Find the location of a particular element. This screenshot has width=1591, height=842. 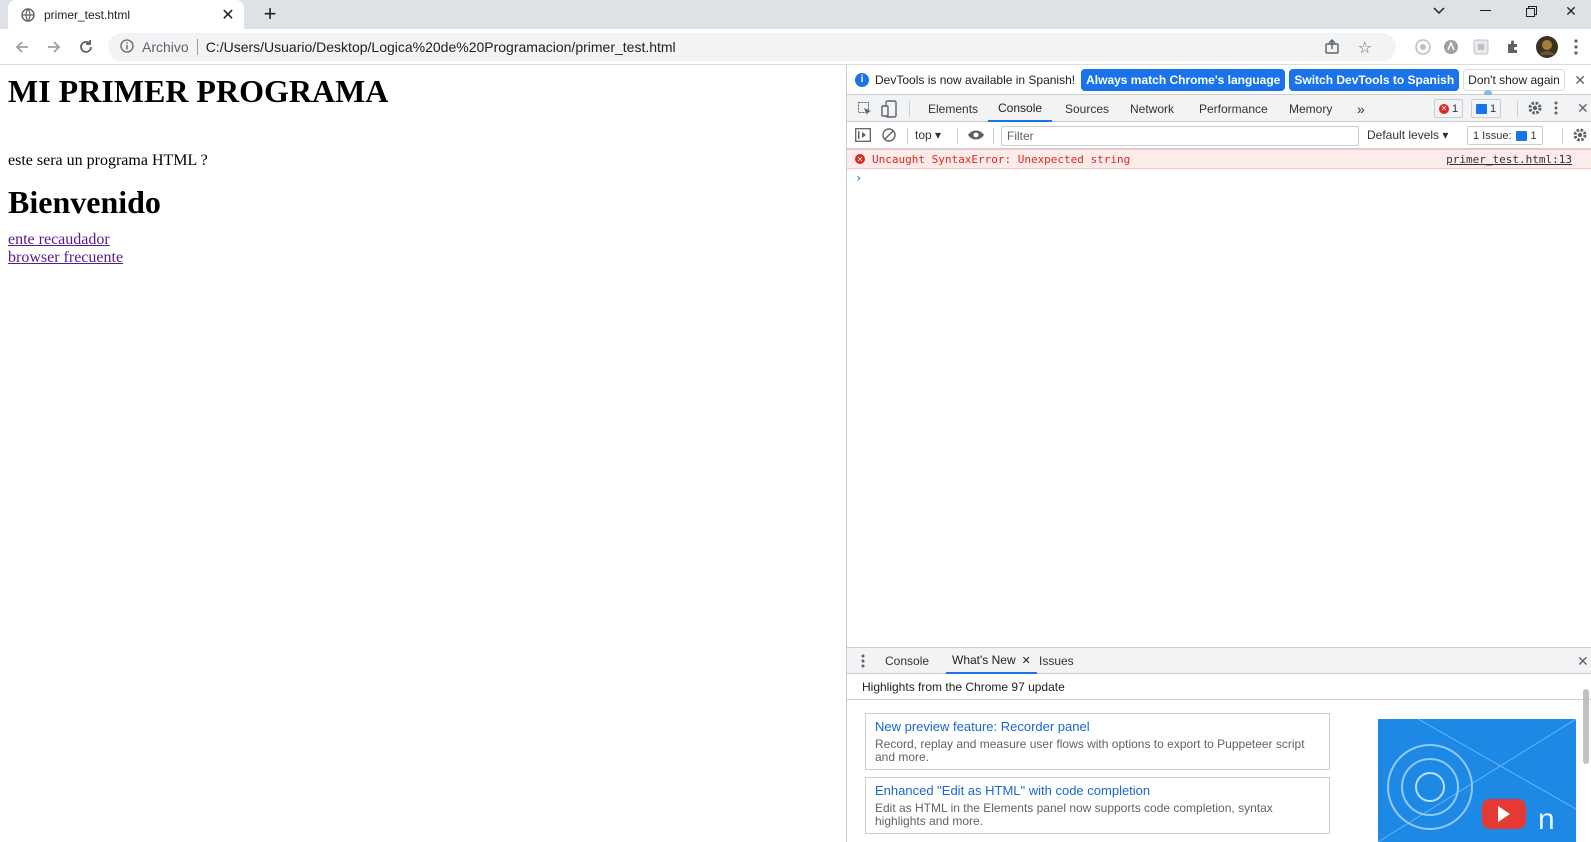

news-card-title: New preview feature: Recorder panel is located at coordinates (1097, 726).